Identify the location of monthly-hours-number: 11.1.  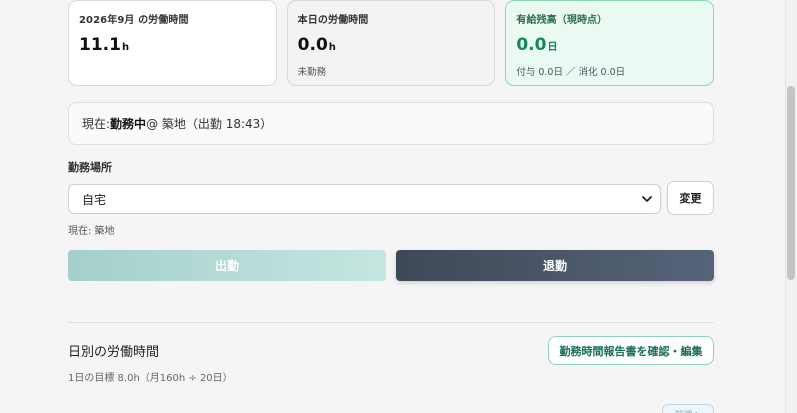
(100, 45).